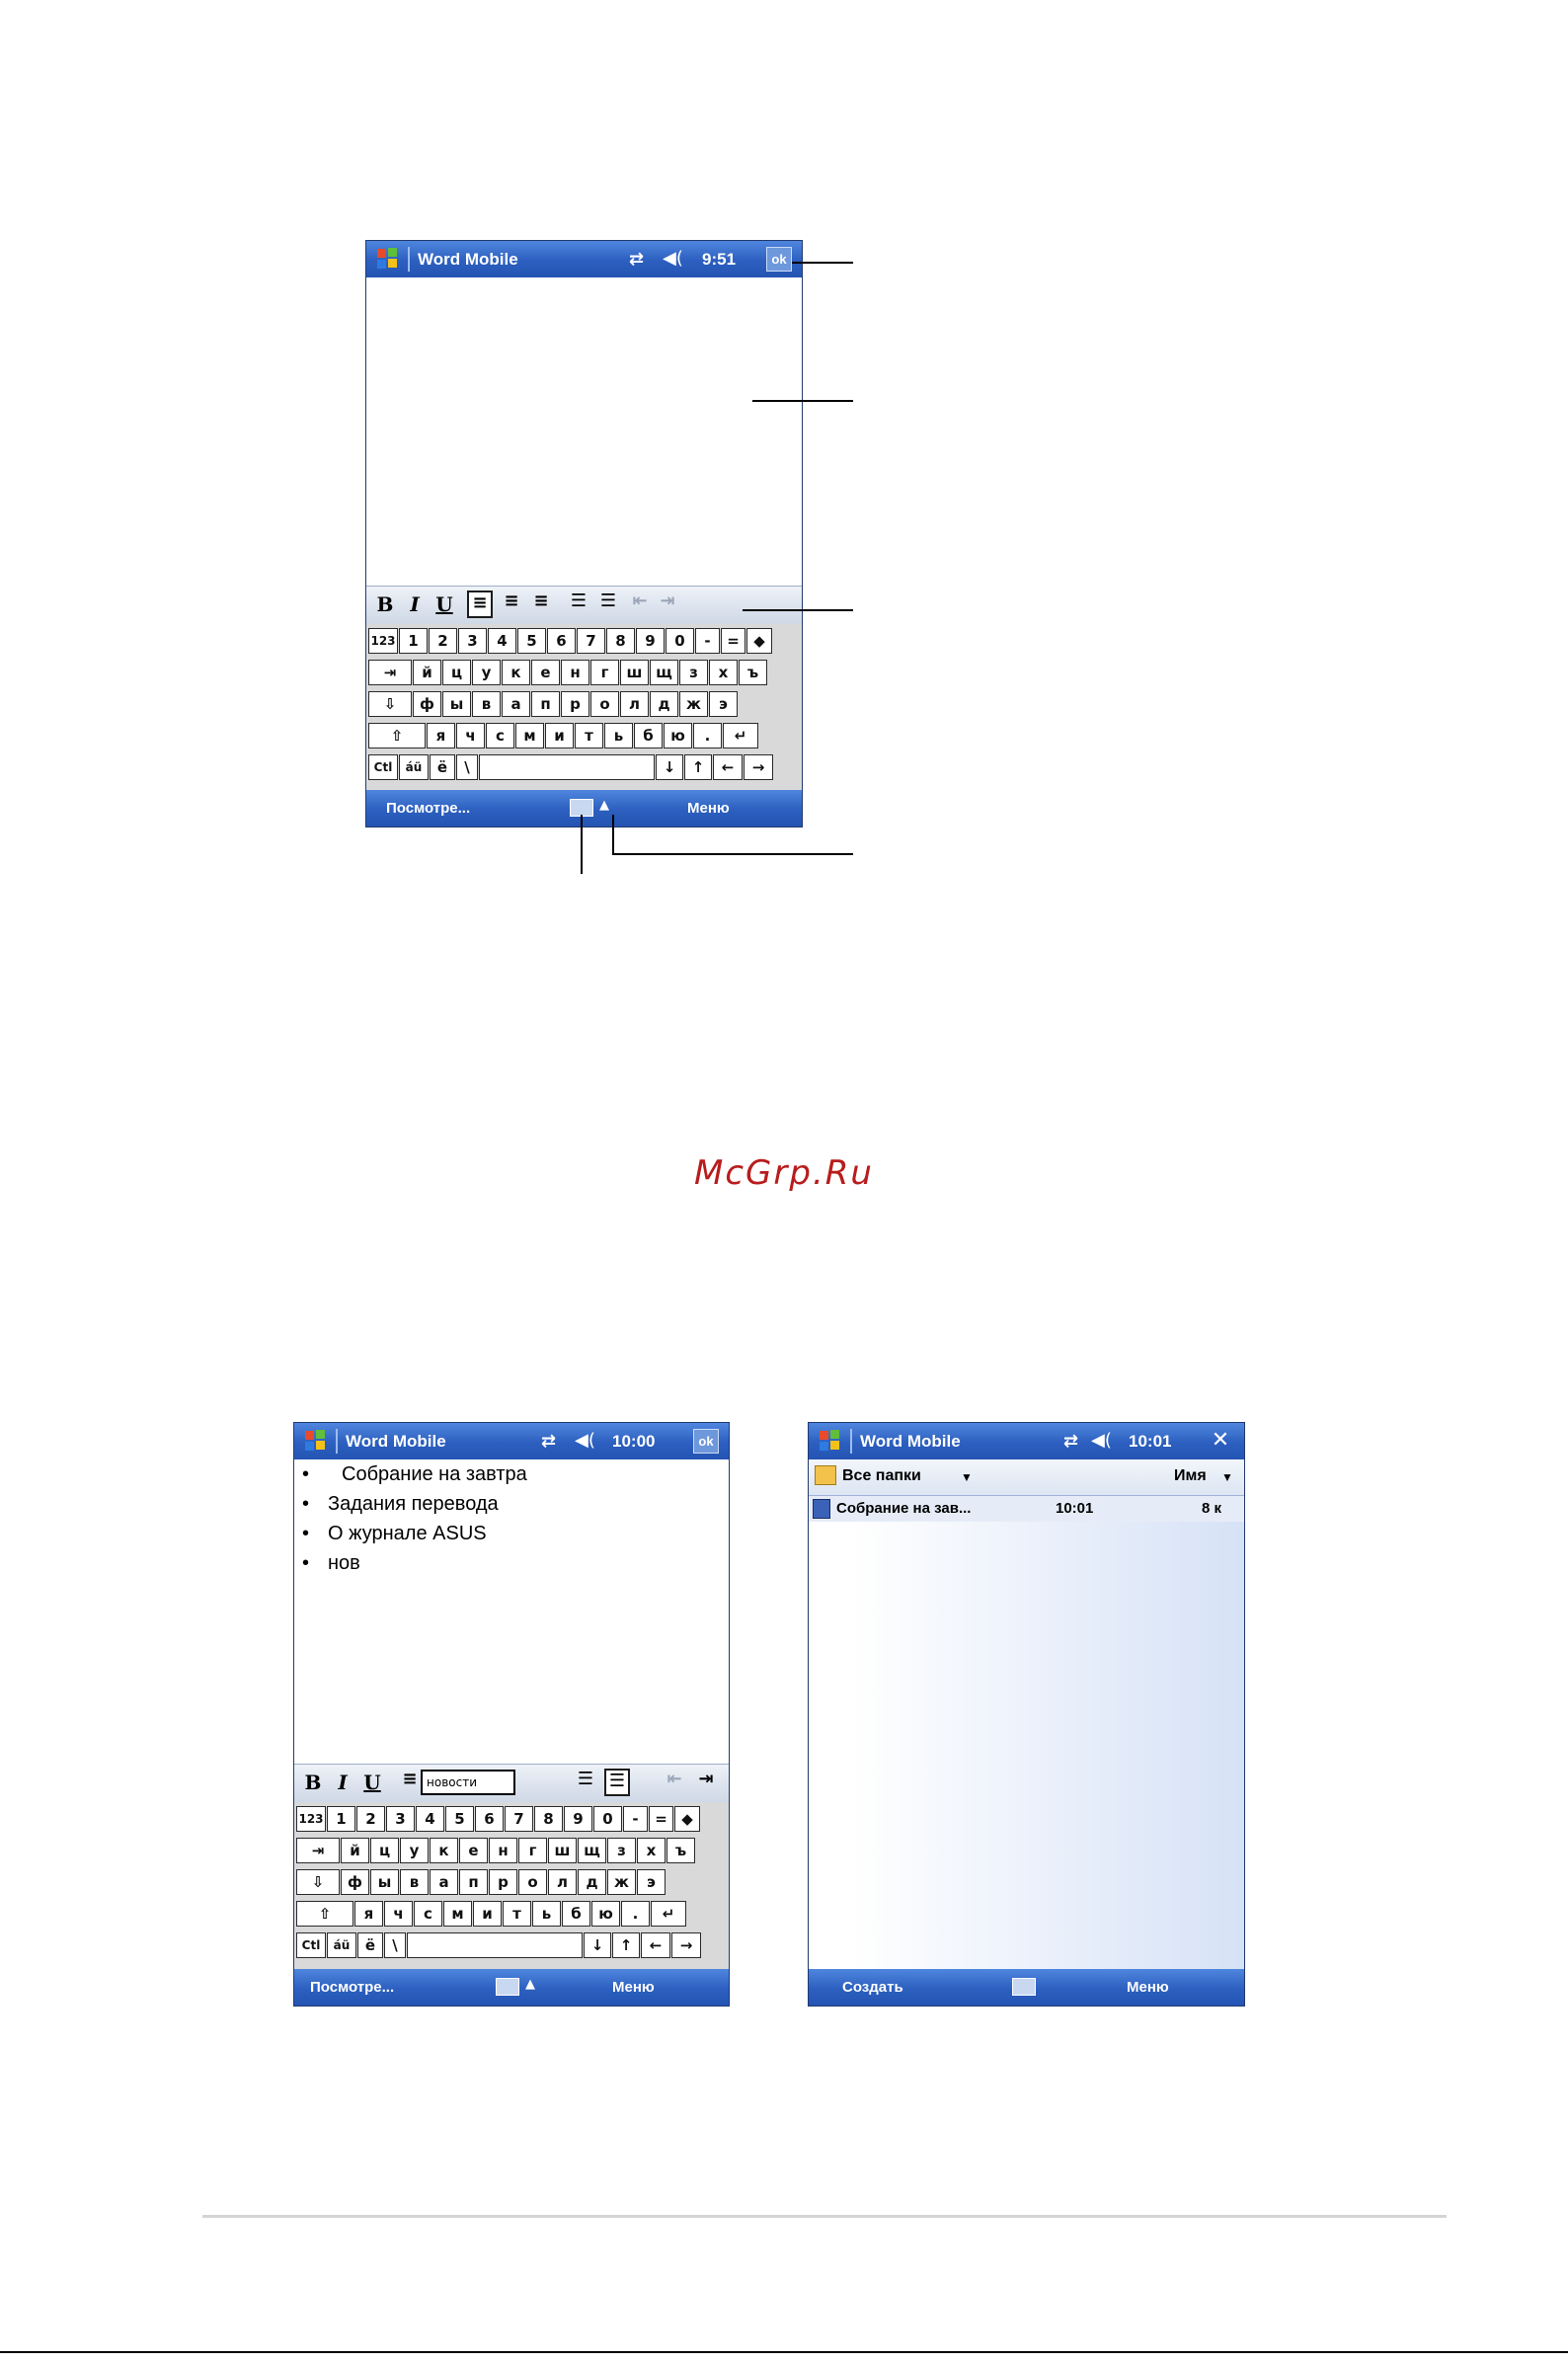 This screenshot has height=2363, width=1568. Describe the element at coordinates (680, 641) in the screenshot. I see `key-0: 0` at that location.